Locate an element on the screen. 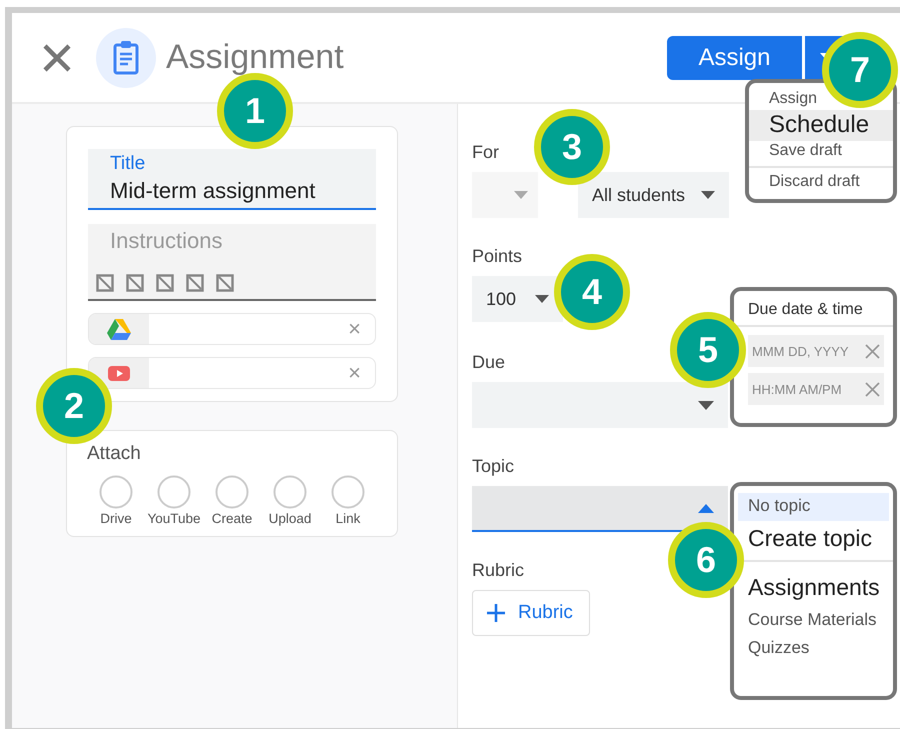  attach-option-label: YouTube is located at coordinates (174, 518).